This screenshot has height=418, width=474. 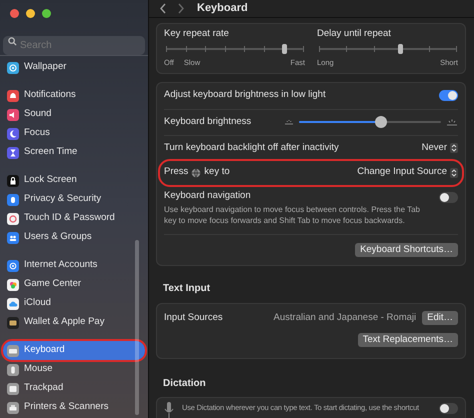 What do you see at coordinates (13, 114) in the screenshot?
I see `speaker-icon` at bounding box center [13, 114].